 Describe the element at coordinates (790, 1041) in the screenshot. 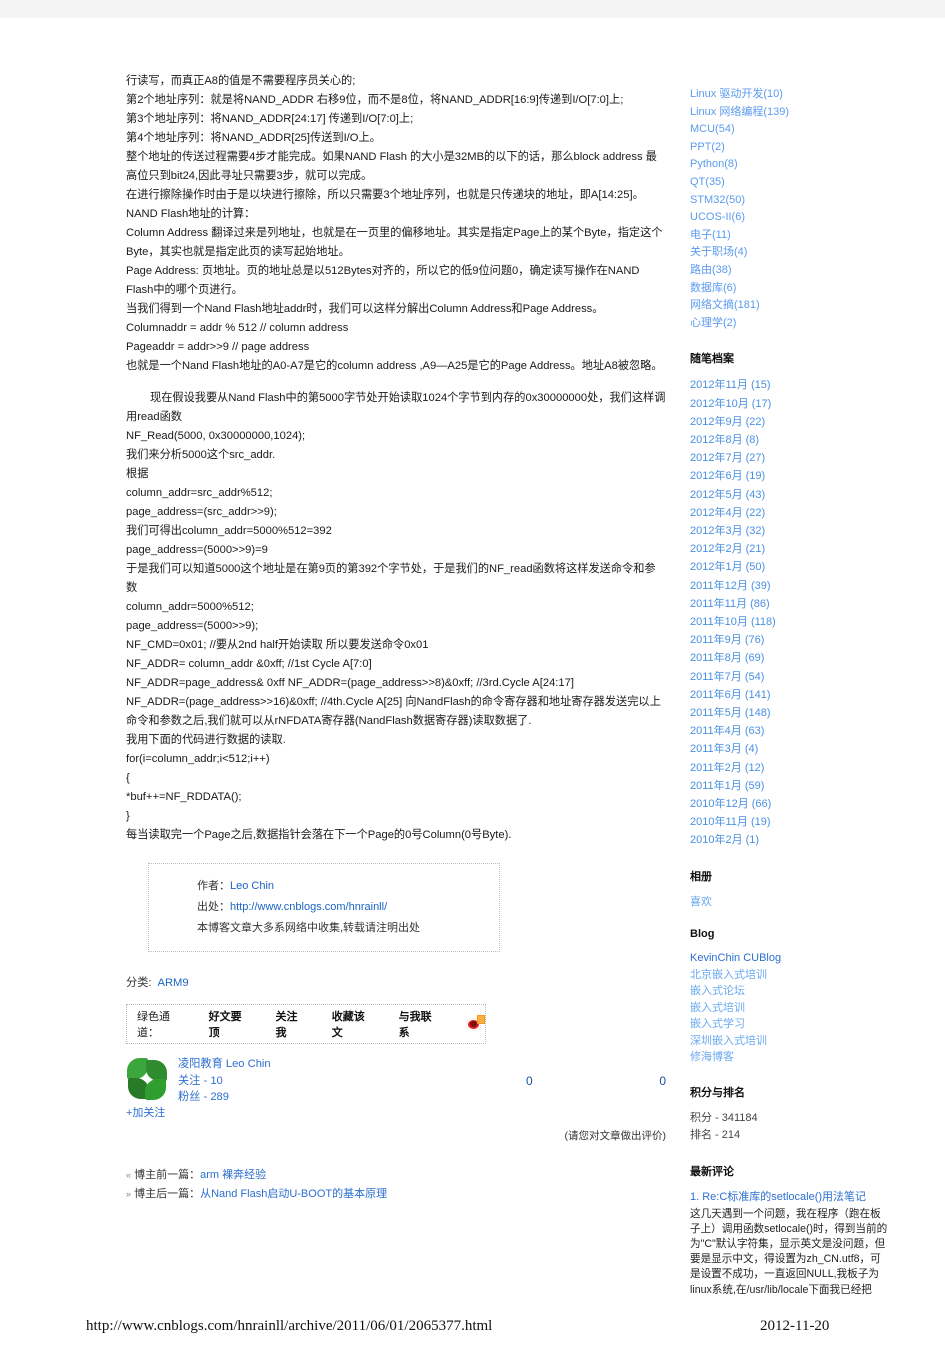

I see `sidebar-item-blog: 深圳嵌入式培训` at that location.